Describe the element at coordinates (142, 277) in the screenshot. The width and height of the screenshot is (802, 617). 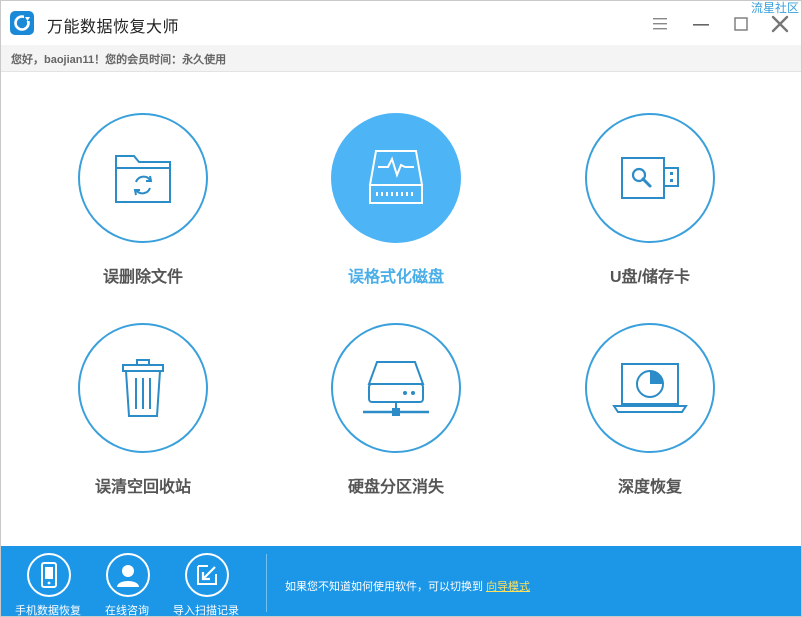
I see `tile-label: 误删除文件` at that location.